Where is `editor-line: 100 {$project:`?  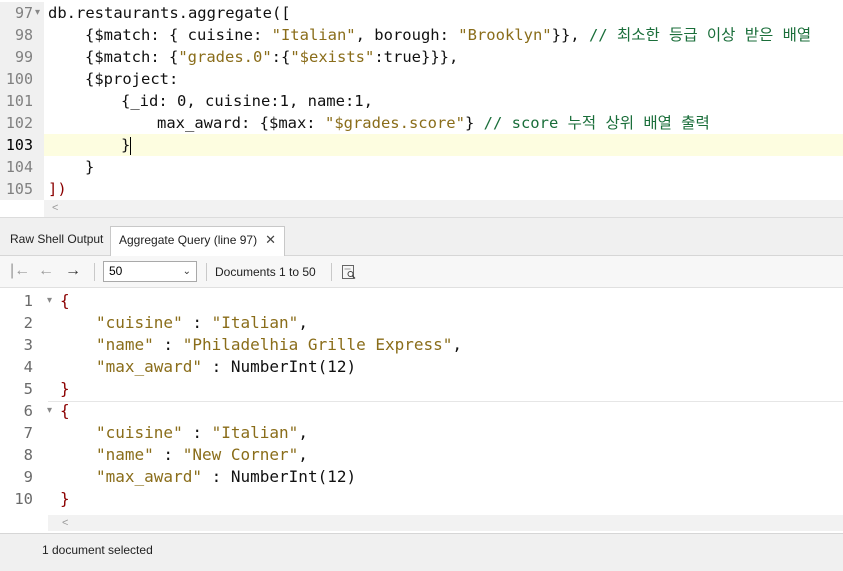 editor-line: 100 {$project: is located at coordinates (421, 79).